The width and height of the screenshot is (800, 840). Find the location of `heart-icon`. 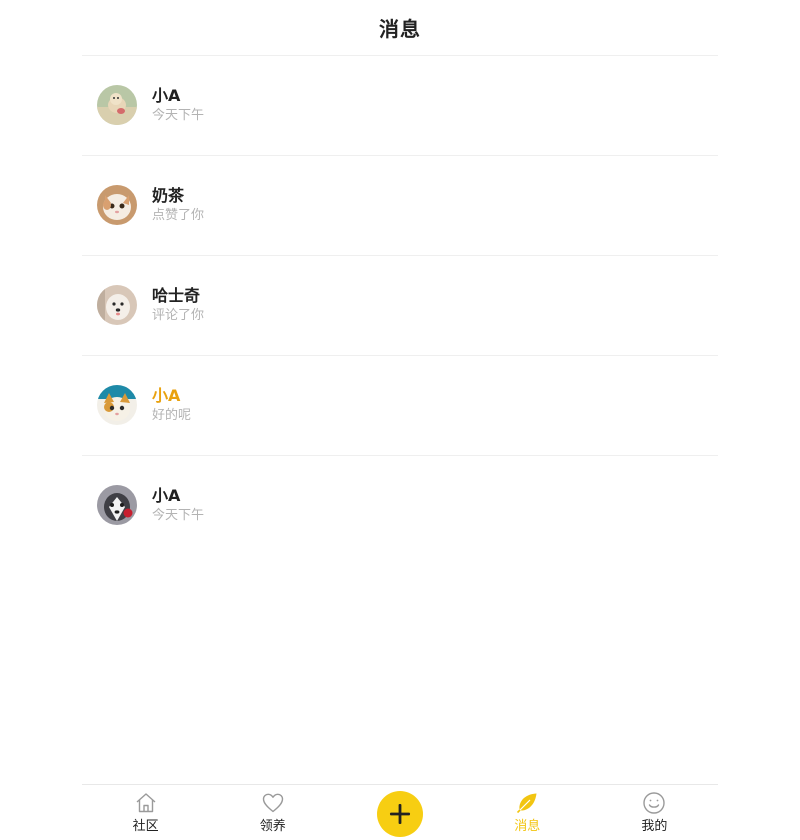

heart-icon is located at coordinates (273, 803).